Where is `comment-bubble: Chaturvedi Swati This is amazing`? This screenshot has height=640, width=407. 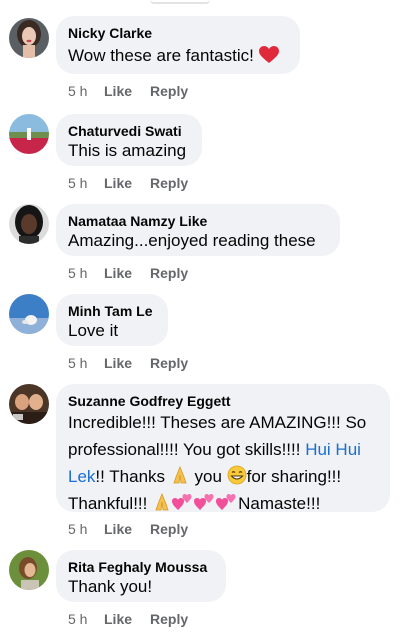 comment-bubble: Chaturvedi Swati This is amazing is located at coordinates (129, 140).